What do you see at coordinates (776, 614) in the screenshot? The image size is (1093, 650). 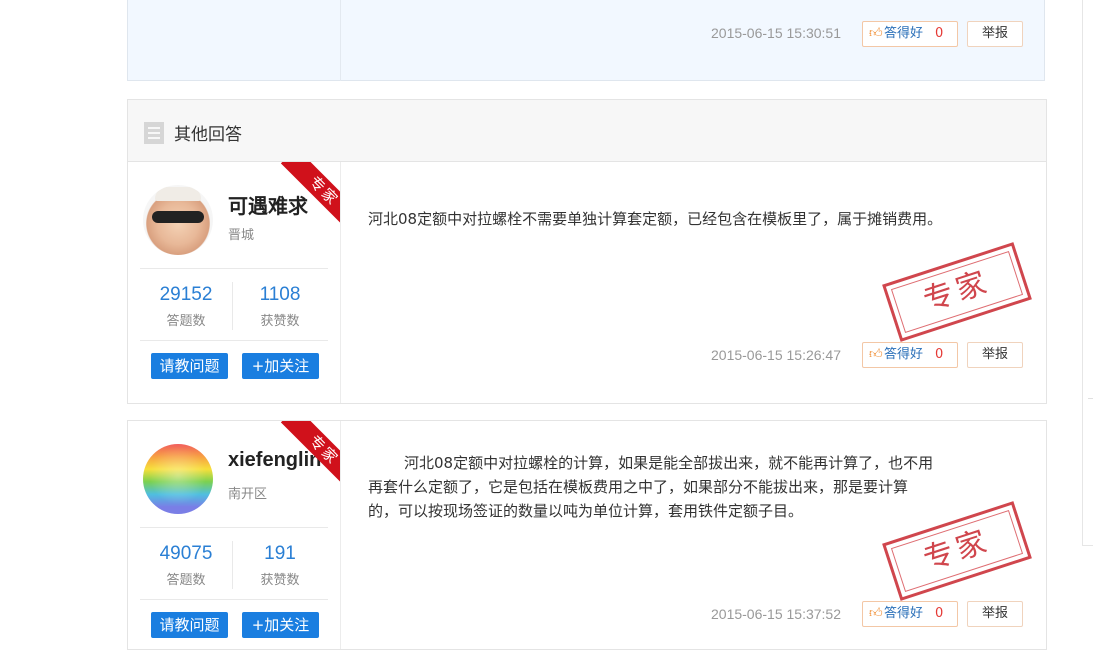 I see `answer-time: 2015-06-15 15:37:52` at bounding box center [776, 614].